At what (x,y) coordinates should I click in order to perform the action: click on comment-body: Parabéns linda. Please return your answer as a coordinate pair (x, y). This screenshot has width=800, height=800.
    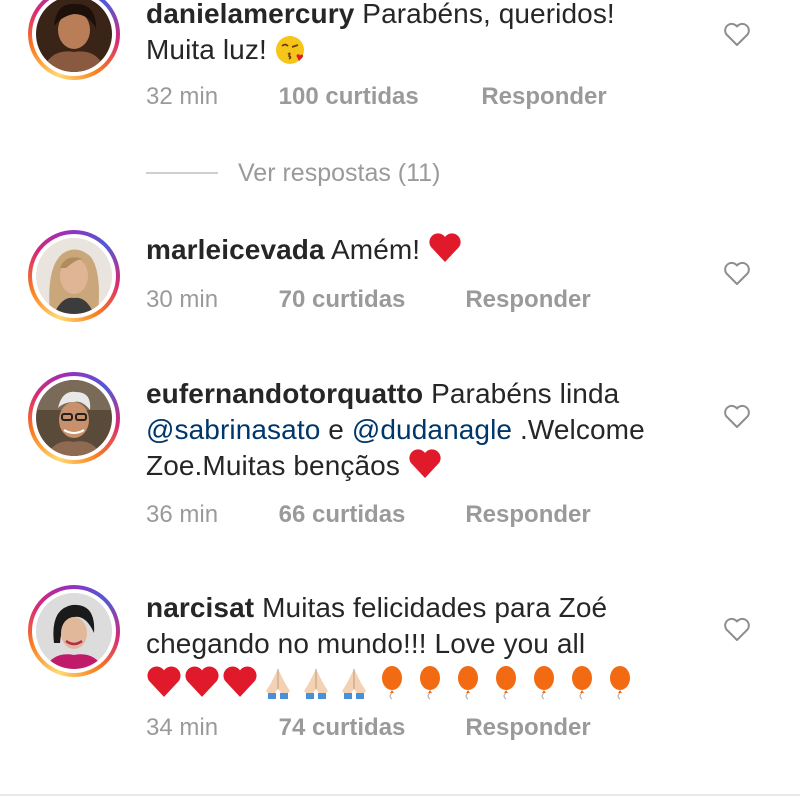
    Looking at the image, I should click on (525, 393).